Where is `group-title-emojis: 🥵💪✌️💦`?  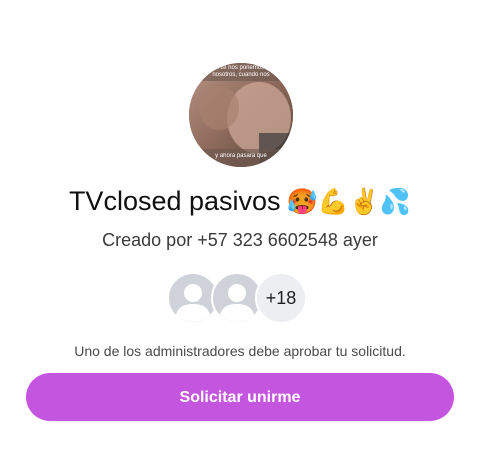
group-title-emojis: 🥵💪✌️💦 is located at coordinates (349, 201).